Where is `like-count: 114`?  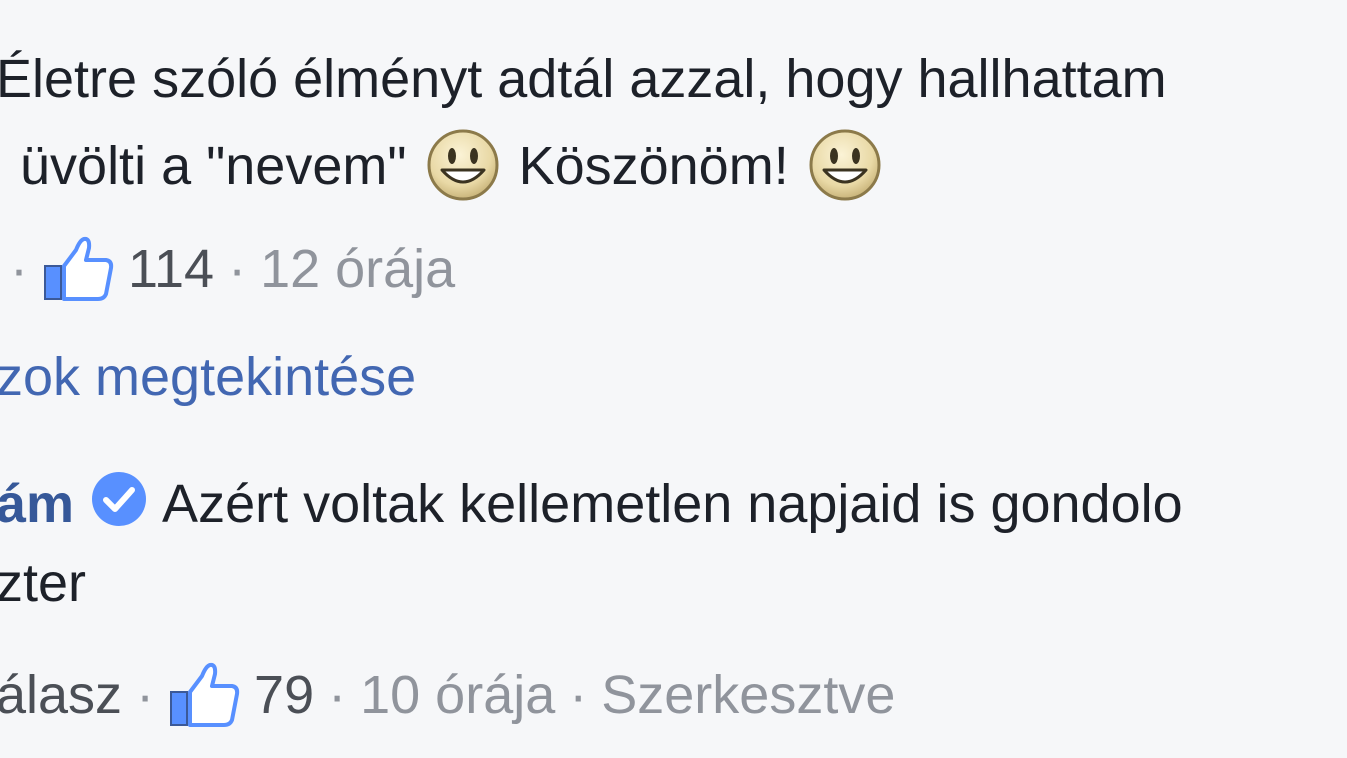 like-count: 114 is located at coordinates (171, 269).